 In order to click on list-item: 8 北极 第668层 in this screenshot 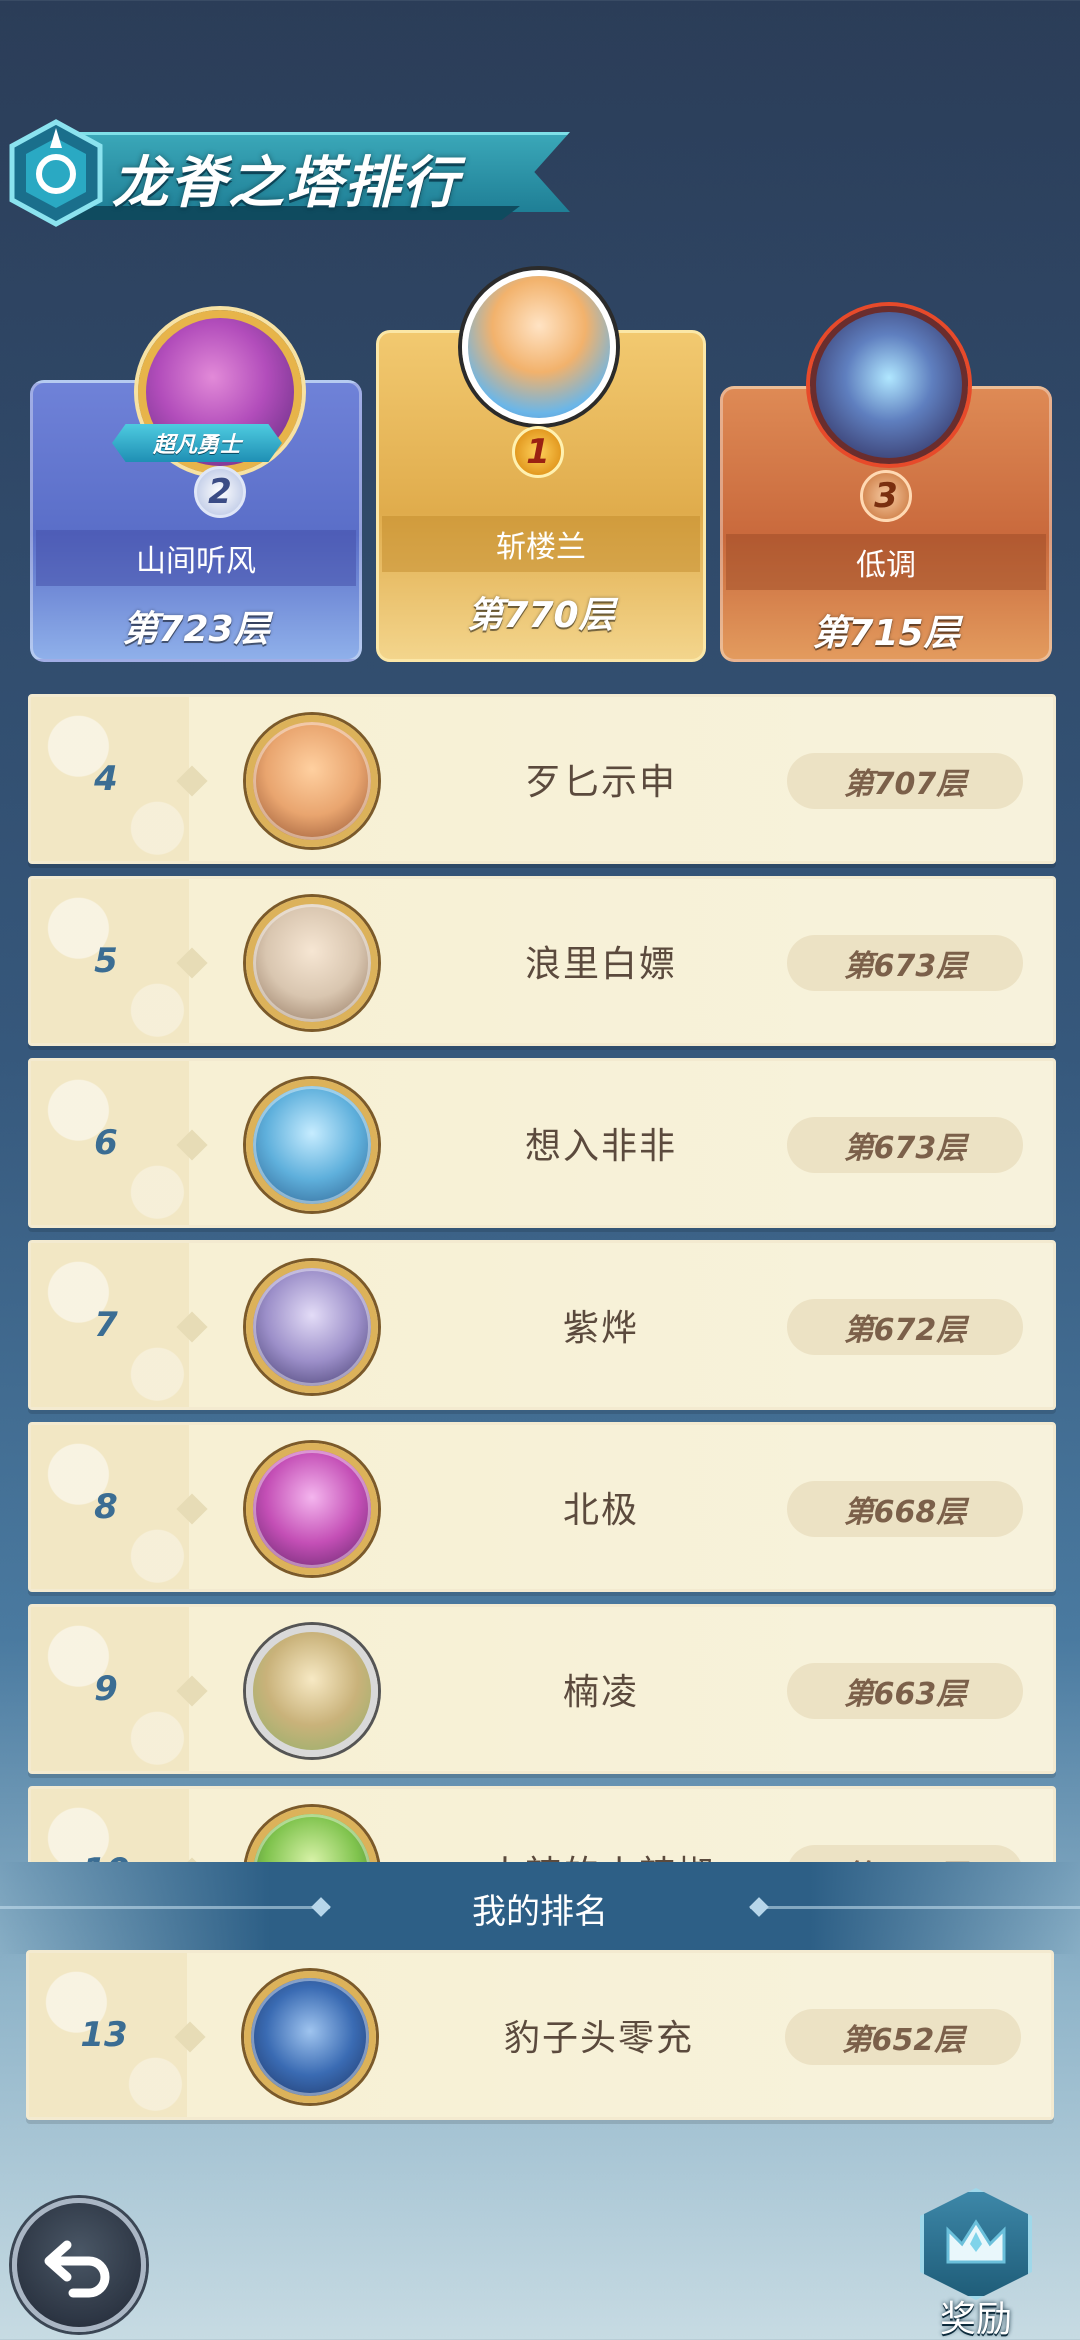, I will do `click(542, 1507)`.